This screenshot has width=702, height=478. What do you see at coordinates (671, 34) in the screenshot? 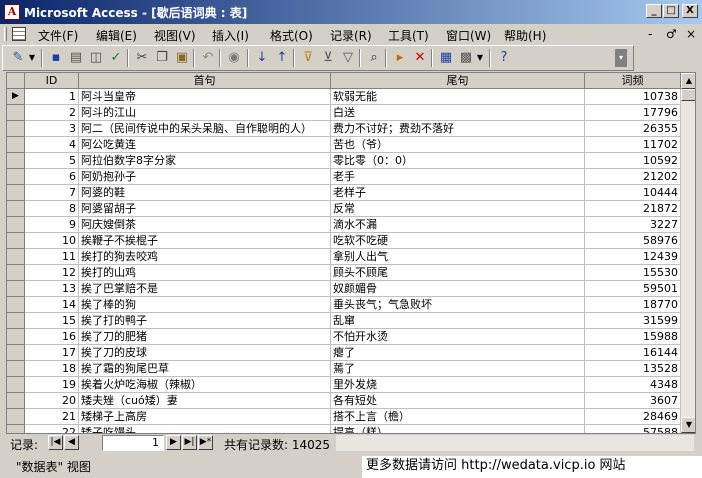
I see `doc-restore-button: ♂` at bounding box center [671, 34].